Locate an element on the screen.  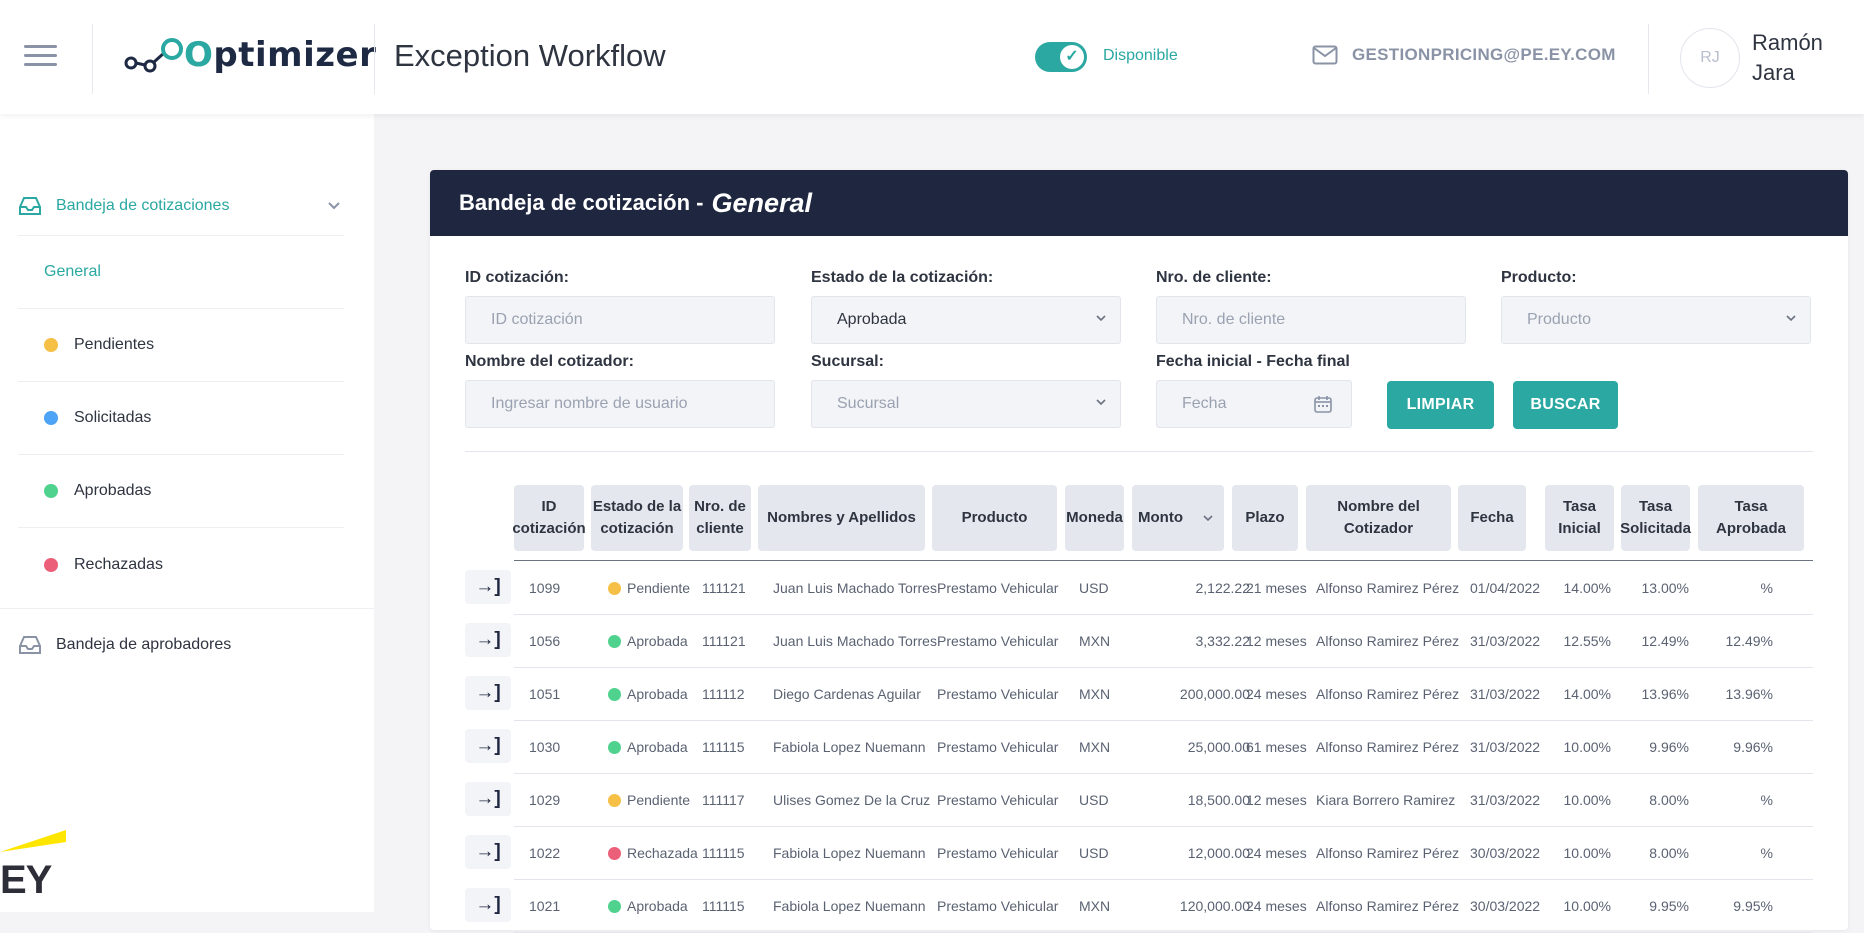
col-header-nombres: Nombres y Apellidos is located at coordinates (841, 518).